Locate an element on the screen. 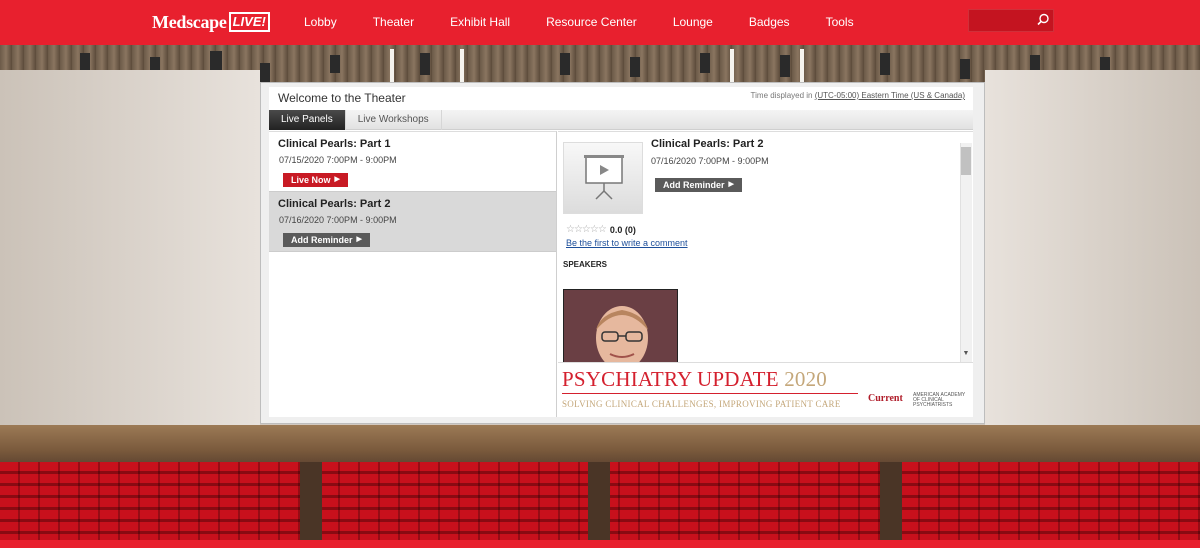 This screenshot has width=1200, height=548. presentation-icon is located at coordinates (603, 178).